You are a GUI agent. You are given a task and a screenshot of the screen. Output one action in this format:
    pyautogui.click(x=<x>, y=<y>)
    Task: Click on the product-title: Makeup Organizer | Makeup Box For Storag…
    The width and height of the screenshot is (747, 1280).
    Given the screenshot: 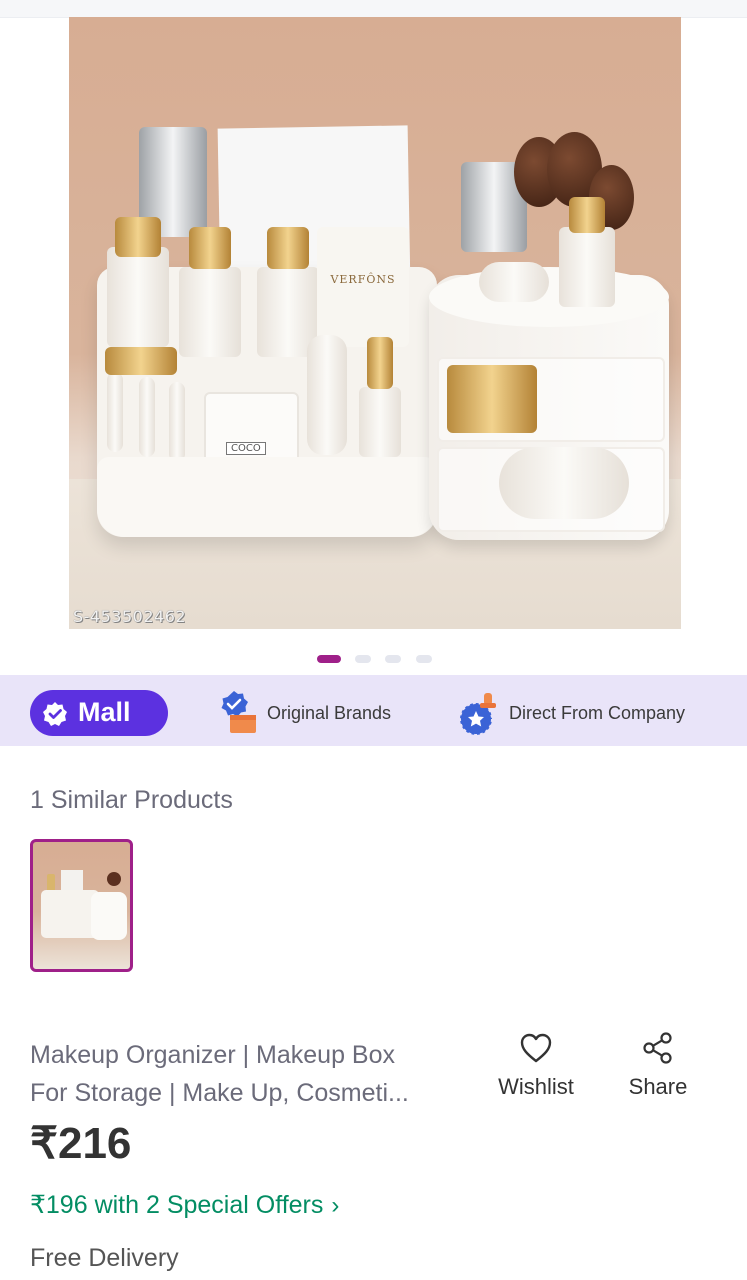 What is the action you would take?
    pyautogui.click(x=252, y=1074)
    